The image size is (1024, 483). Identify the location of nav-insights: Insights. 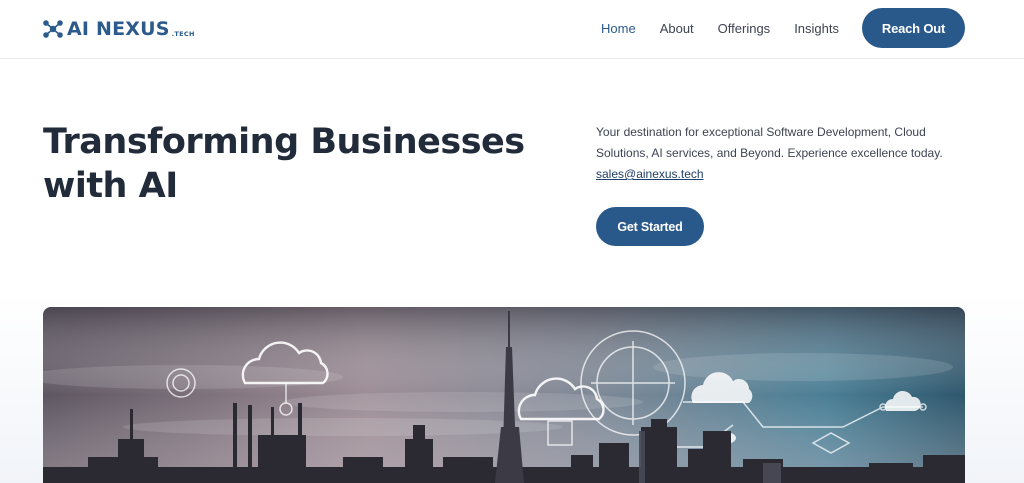
(816, 28).